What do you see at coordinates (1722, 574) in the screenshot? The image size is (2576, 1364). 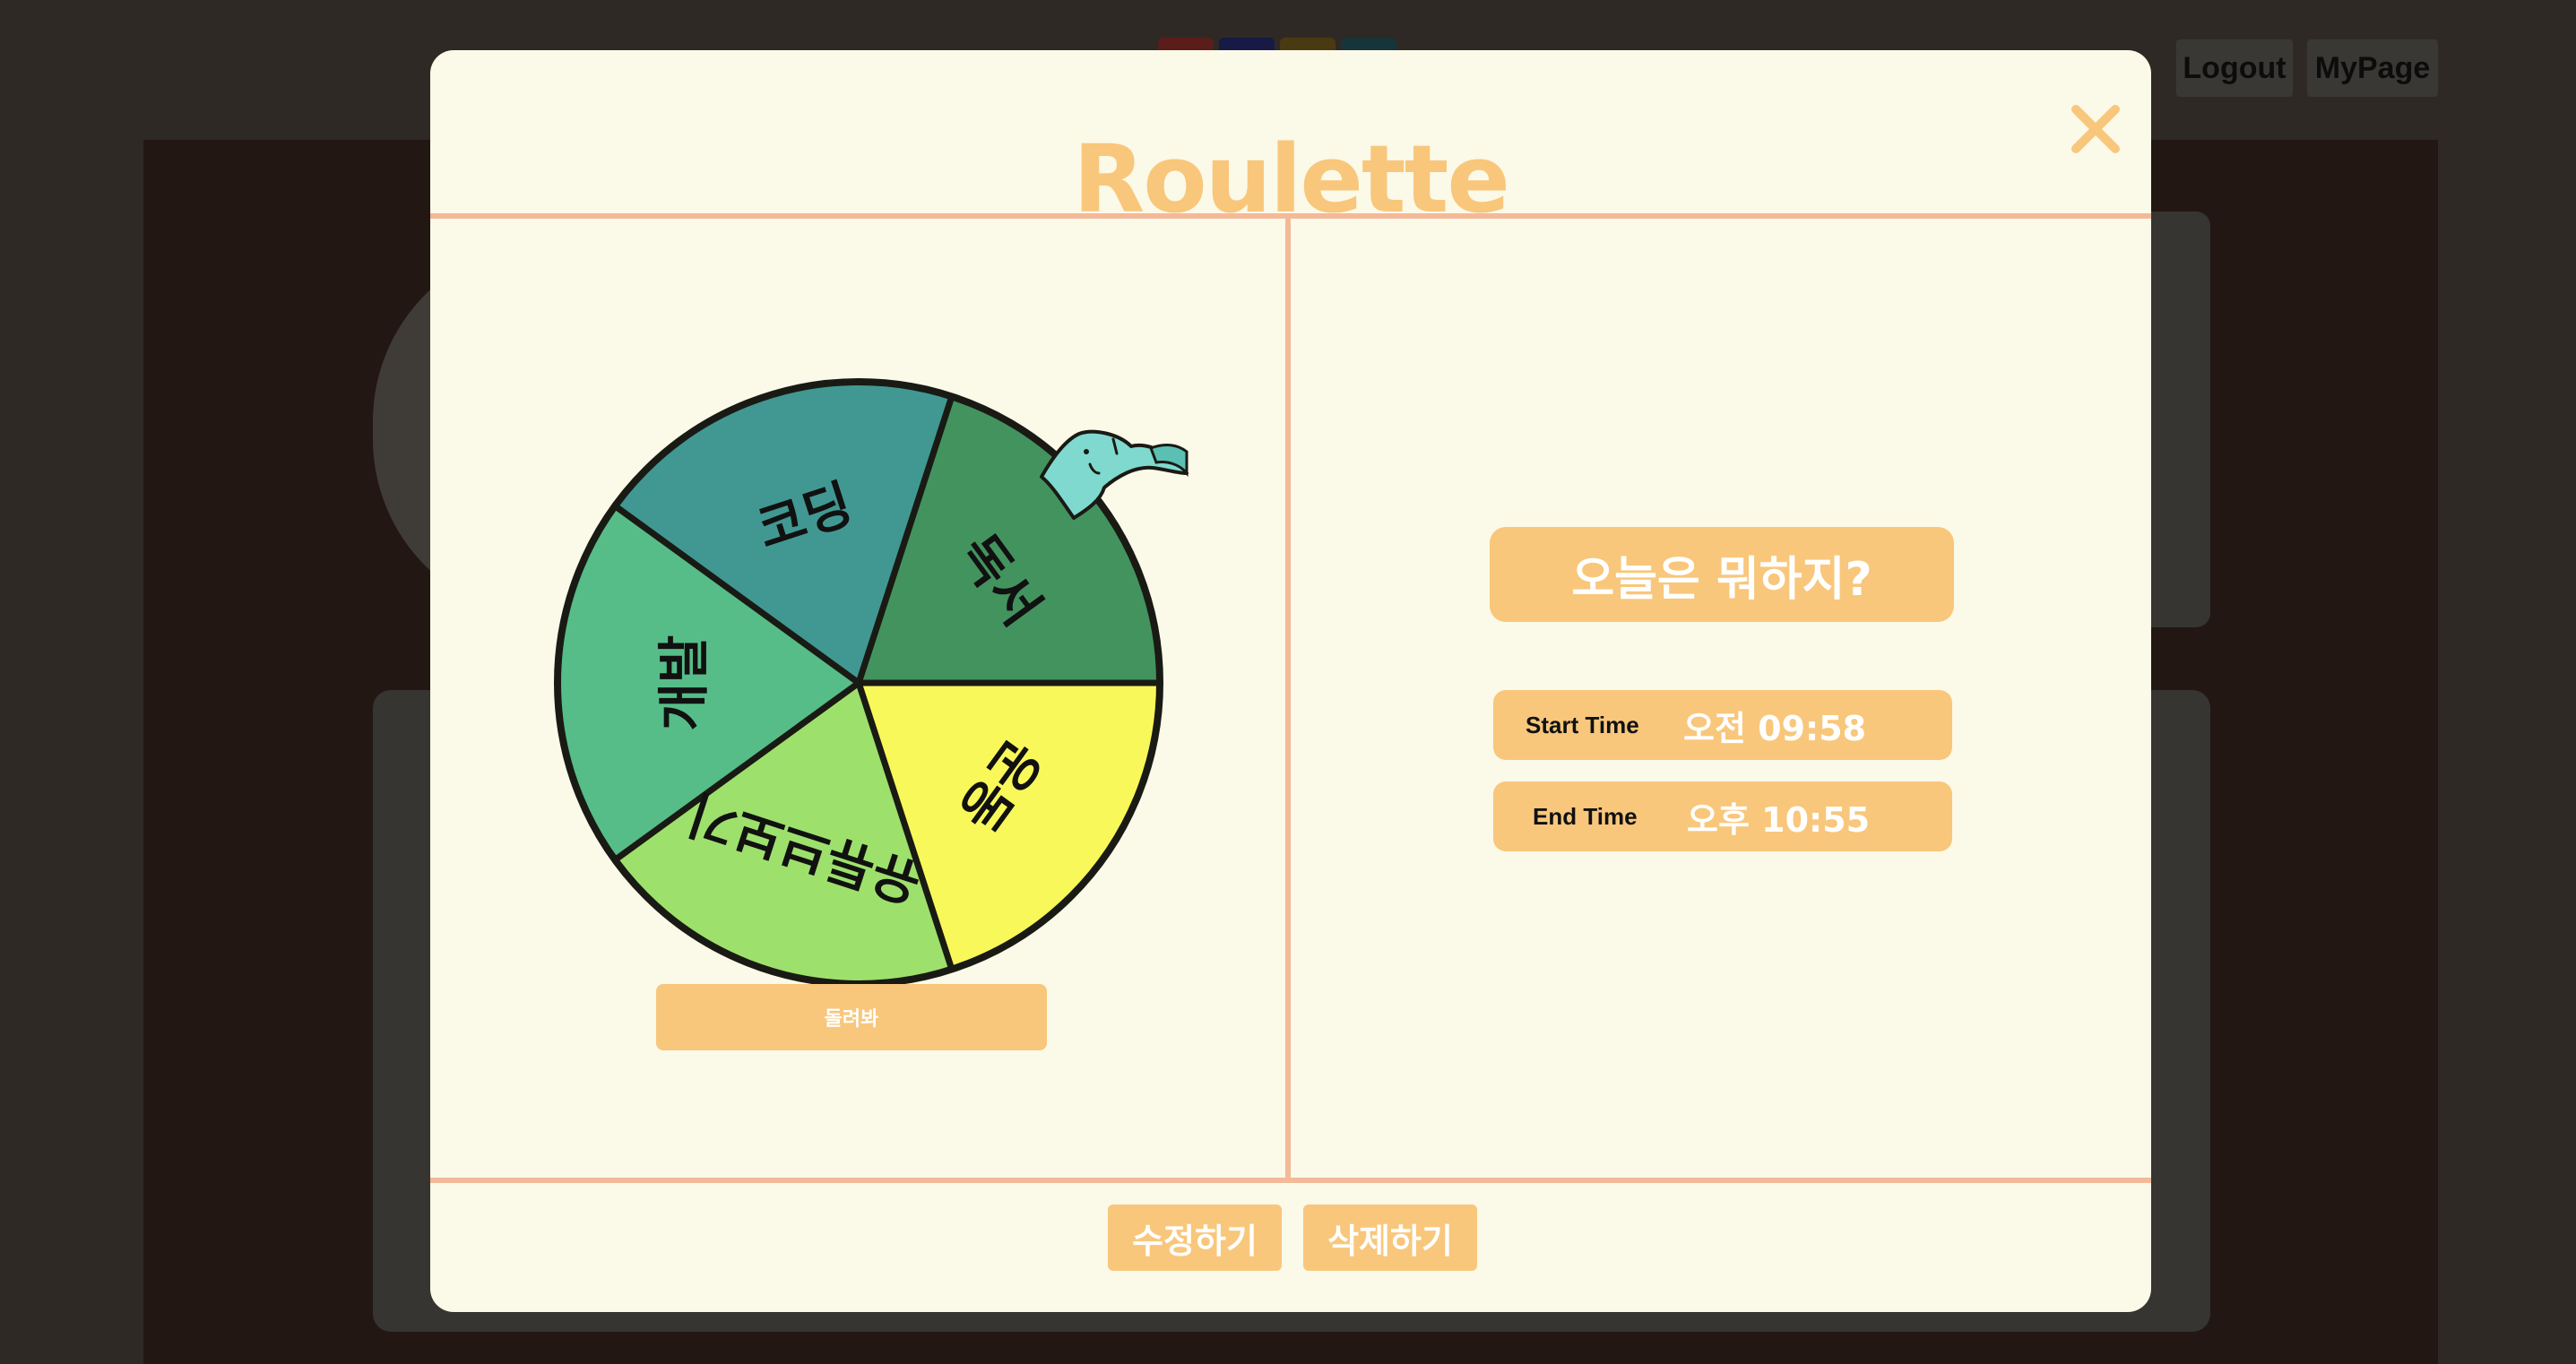 I see `question-label: 오늘은 뭐하지?` at bounding box center [1722, 574].